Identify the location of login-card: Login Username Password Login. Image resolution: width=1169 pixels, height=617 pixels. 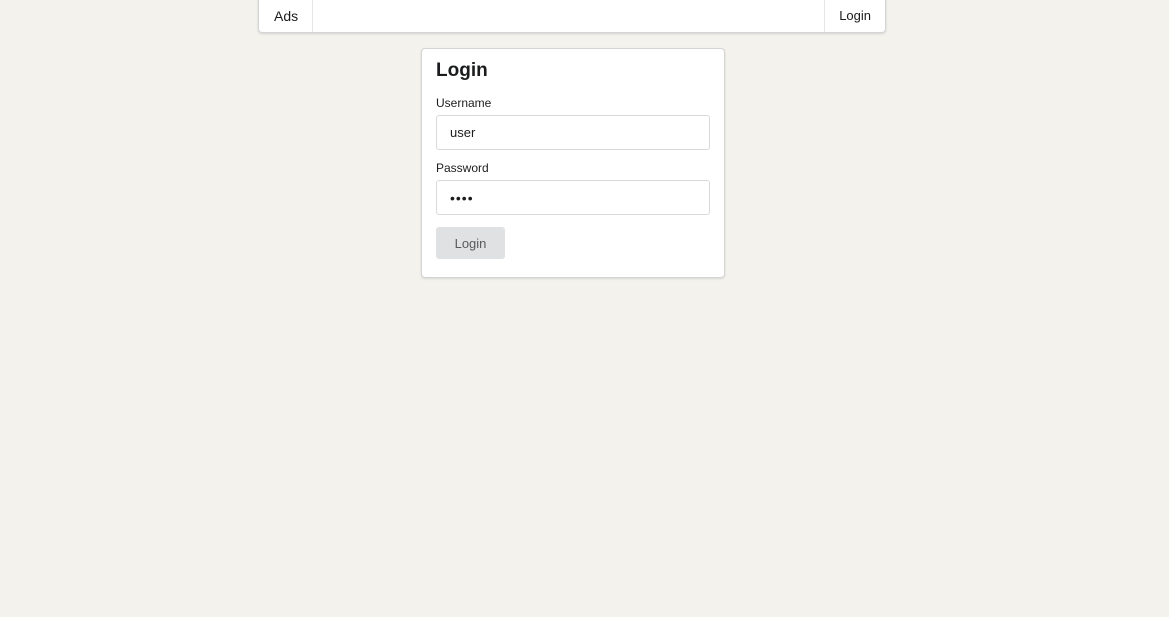
(573, 163).